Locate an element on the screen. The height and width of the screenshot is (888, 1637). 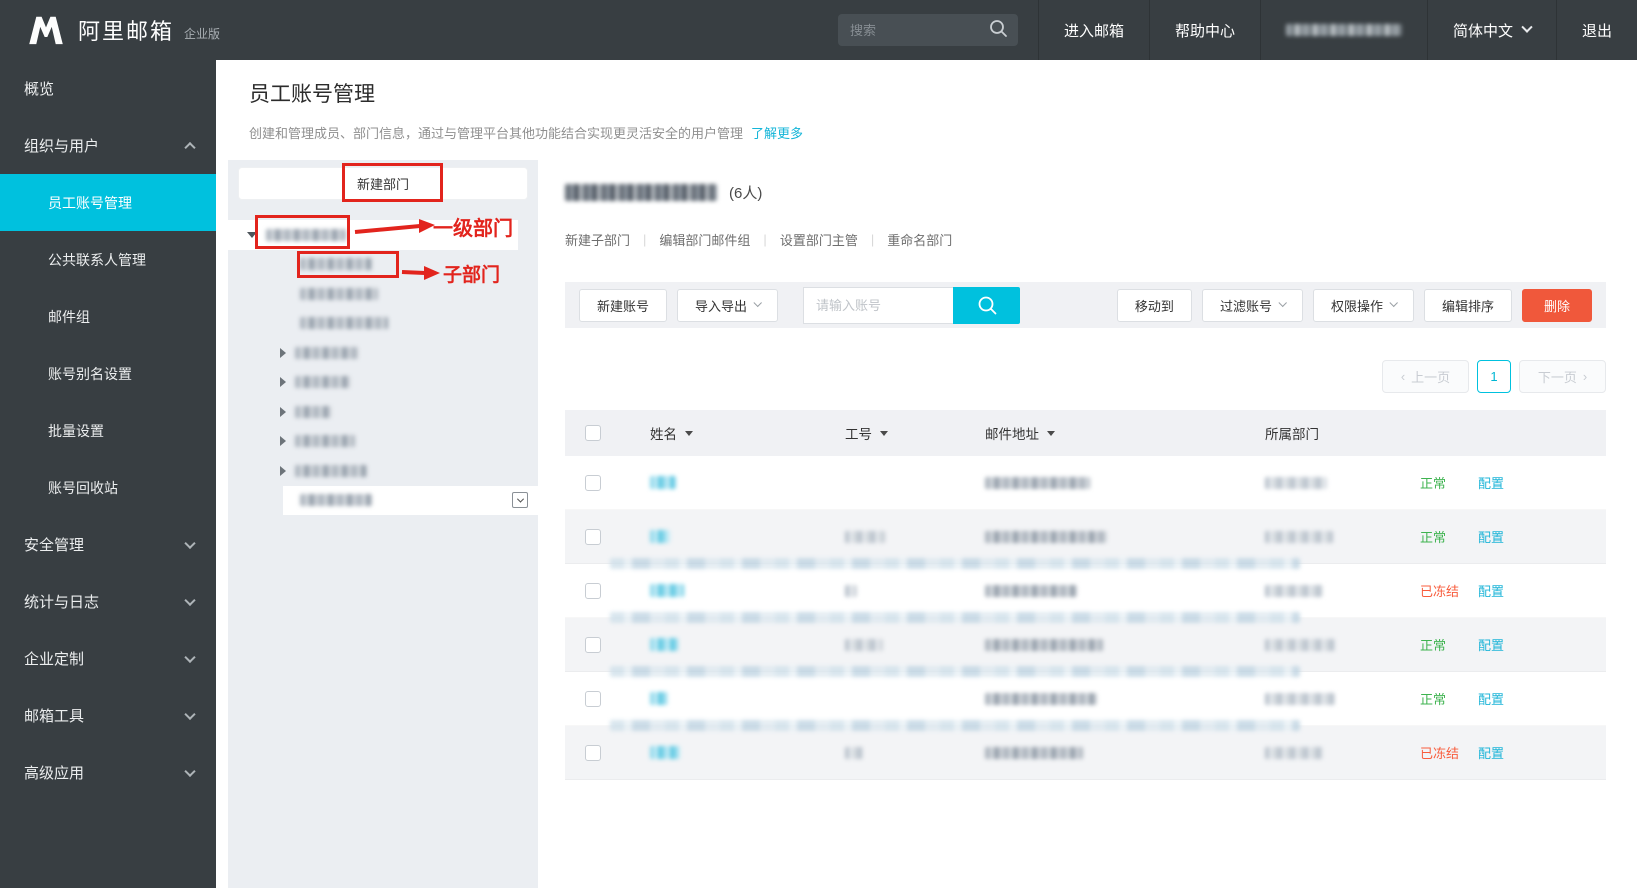
select-all-checkbox is located at coordinates (593, 433).